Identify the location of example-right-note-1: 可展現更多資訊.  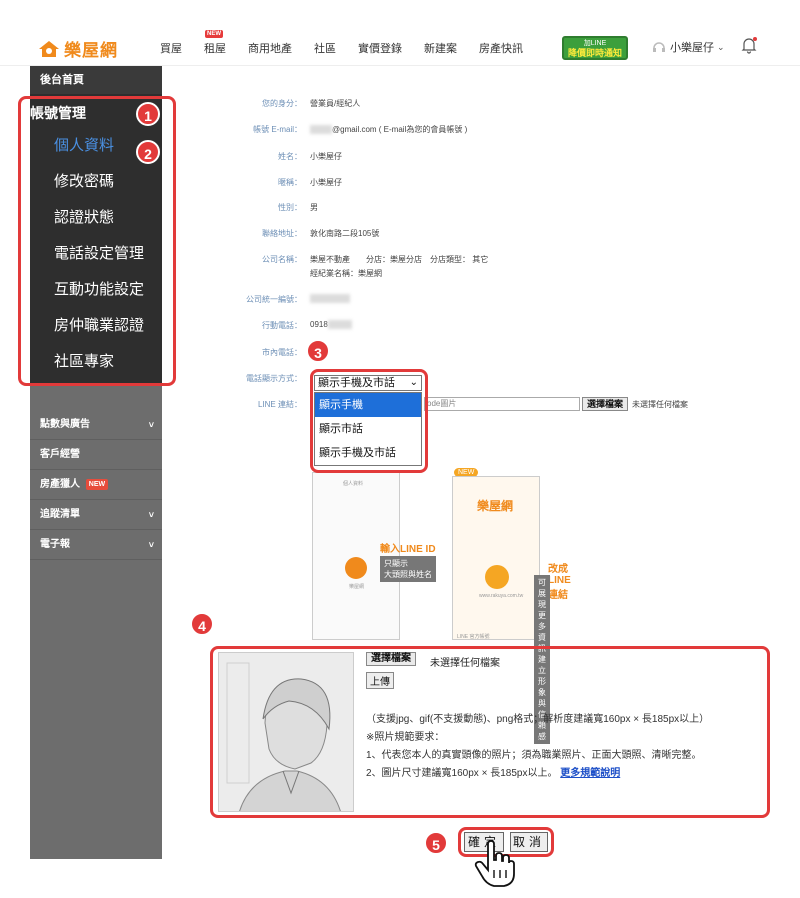
(542, 615).